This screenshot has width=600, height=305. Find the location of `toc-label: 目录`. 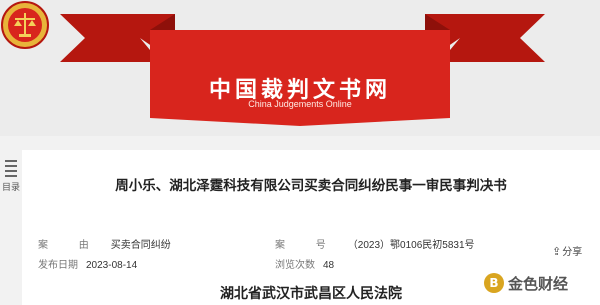

toc-label: 目录 is located at coordinates (10, 188).